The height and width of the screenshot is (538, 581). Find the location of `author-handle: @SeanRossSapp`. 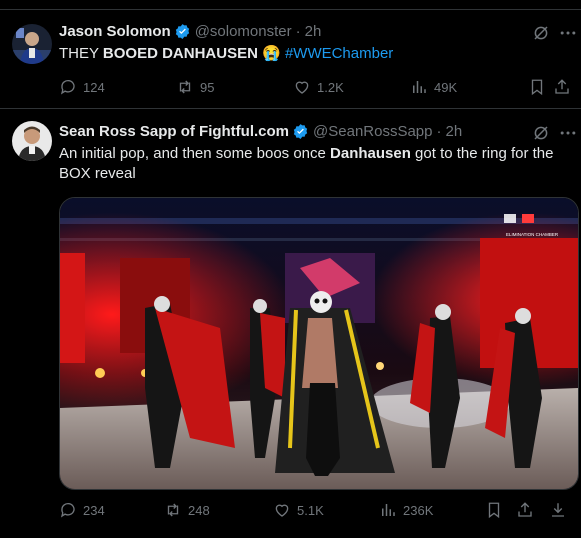

author-handle: @SeanRossSapp is located at coordinates (372, 131).